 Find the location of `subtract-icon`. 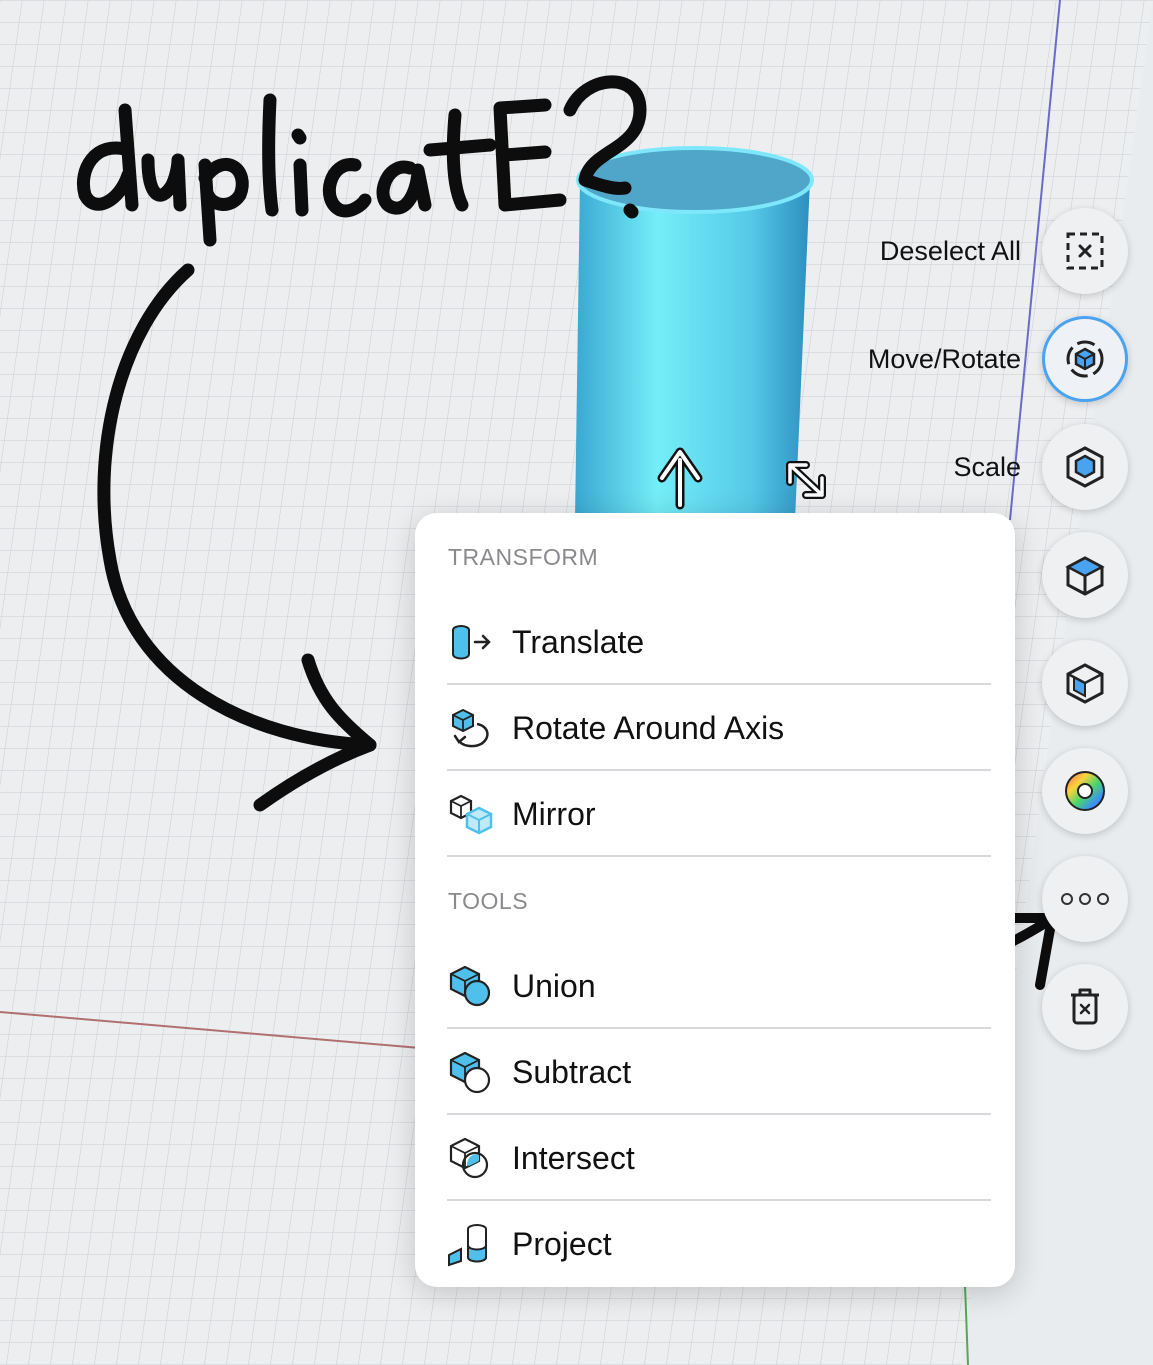

subtract-icon is located at coordinates (472, 1072).